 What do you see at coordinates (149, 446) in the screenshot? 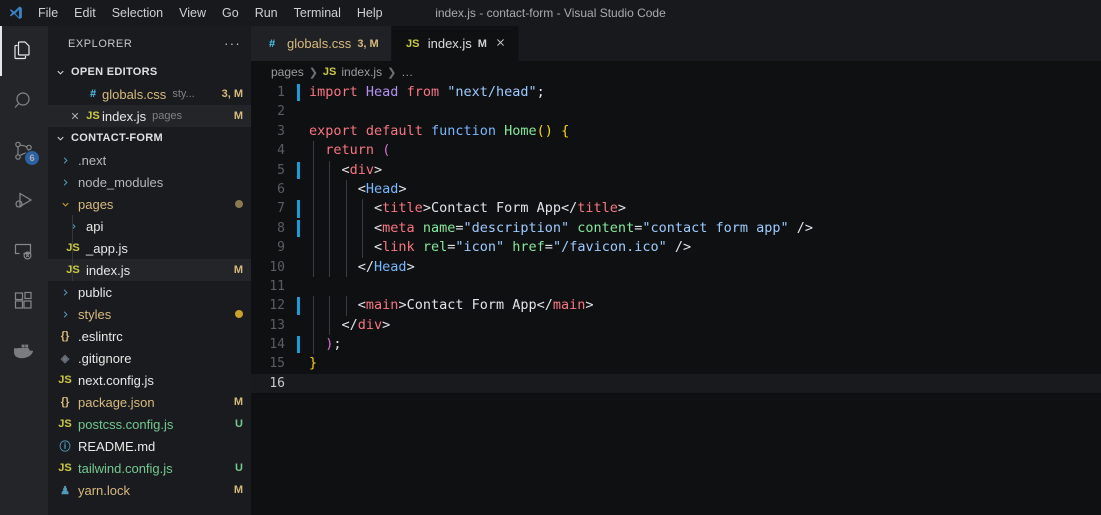
I see `tree-file-readme-md: ⓘ README.md` at bounding box center [149, 446].